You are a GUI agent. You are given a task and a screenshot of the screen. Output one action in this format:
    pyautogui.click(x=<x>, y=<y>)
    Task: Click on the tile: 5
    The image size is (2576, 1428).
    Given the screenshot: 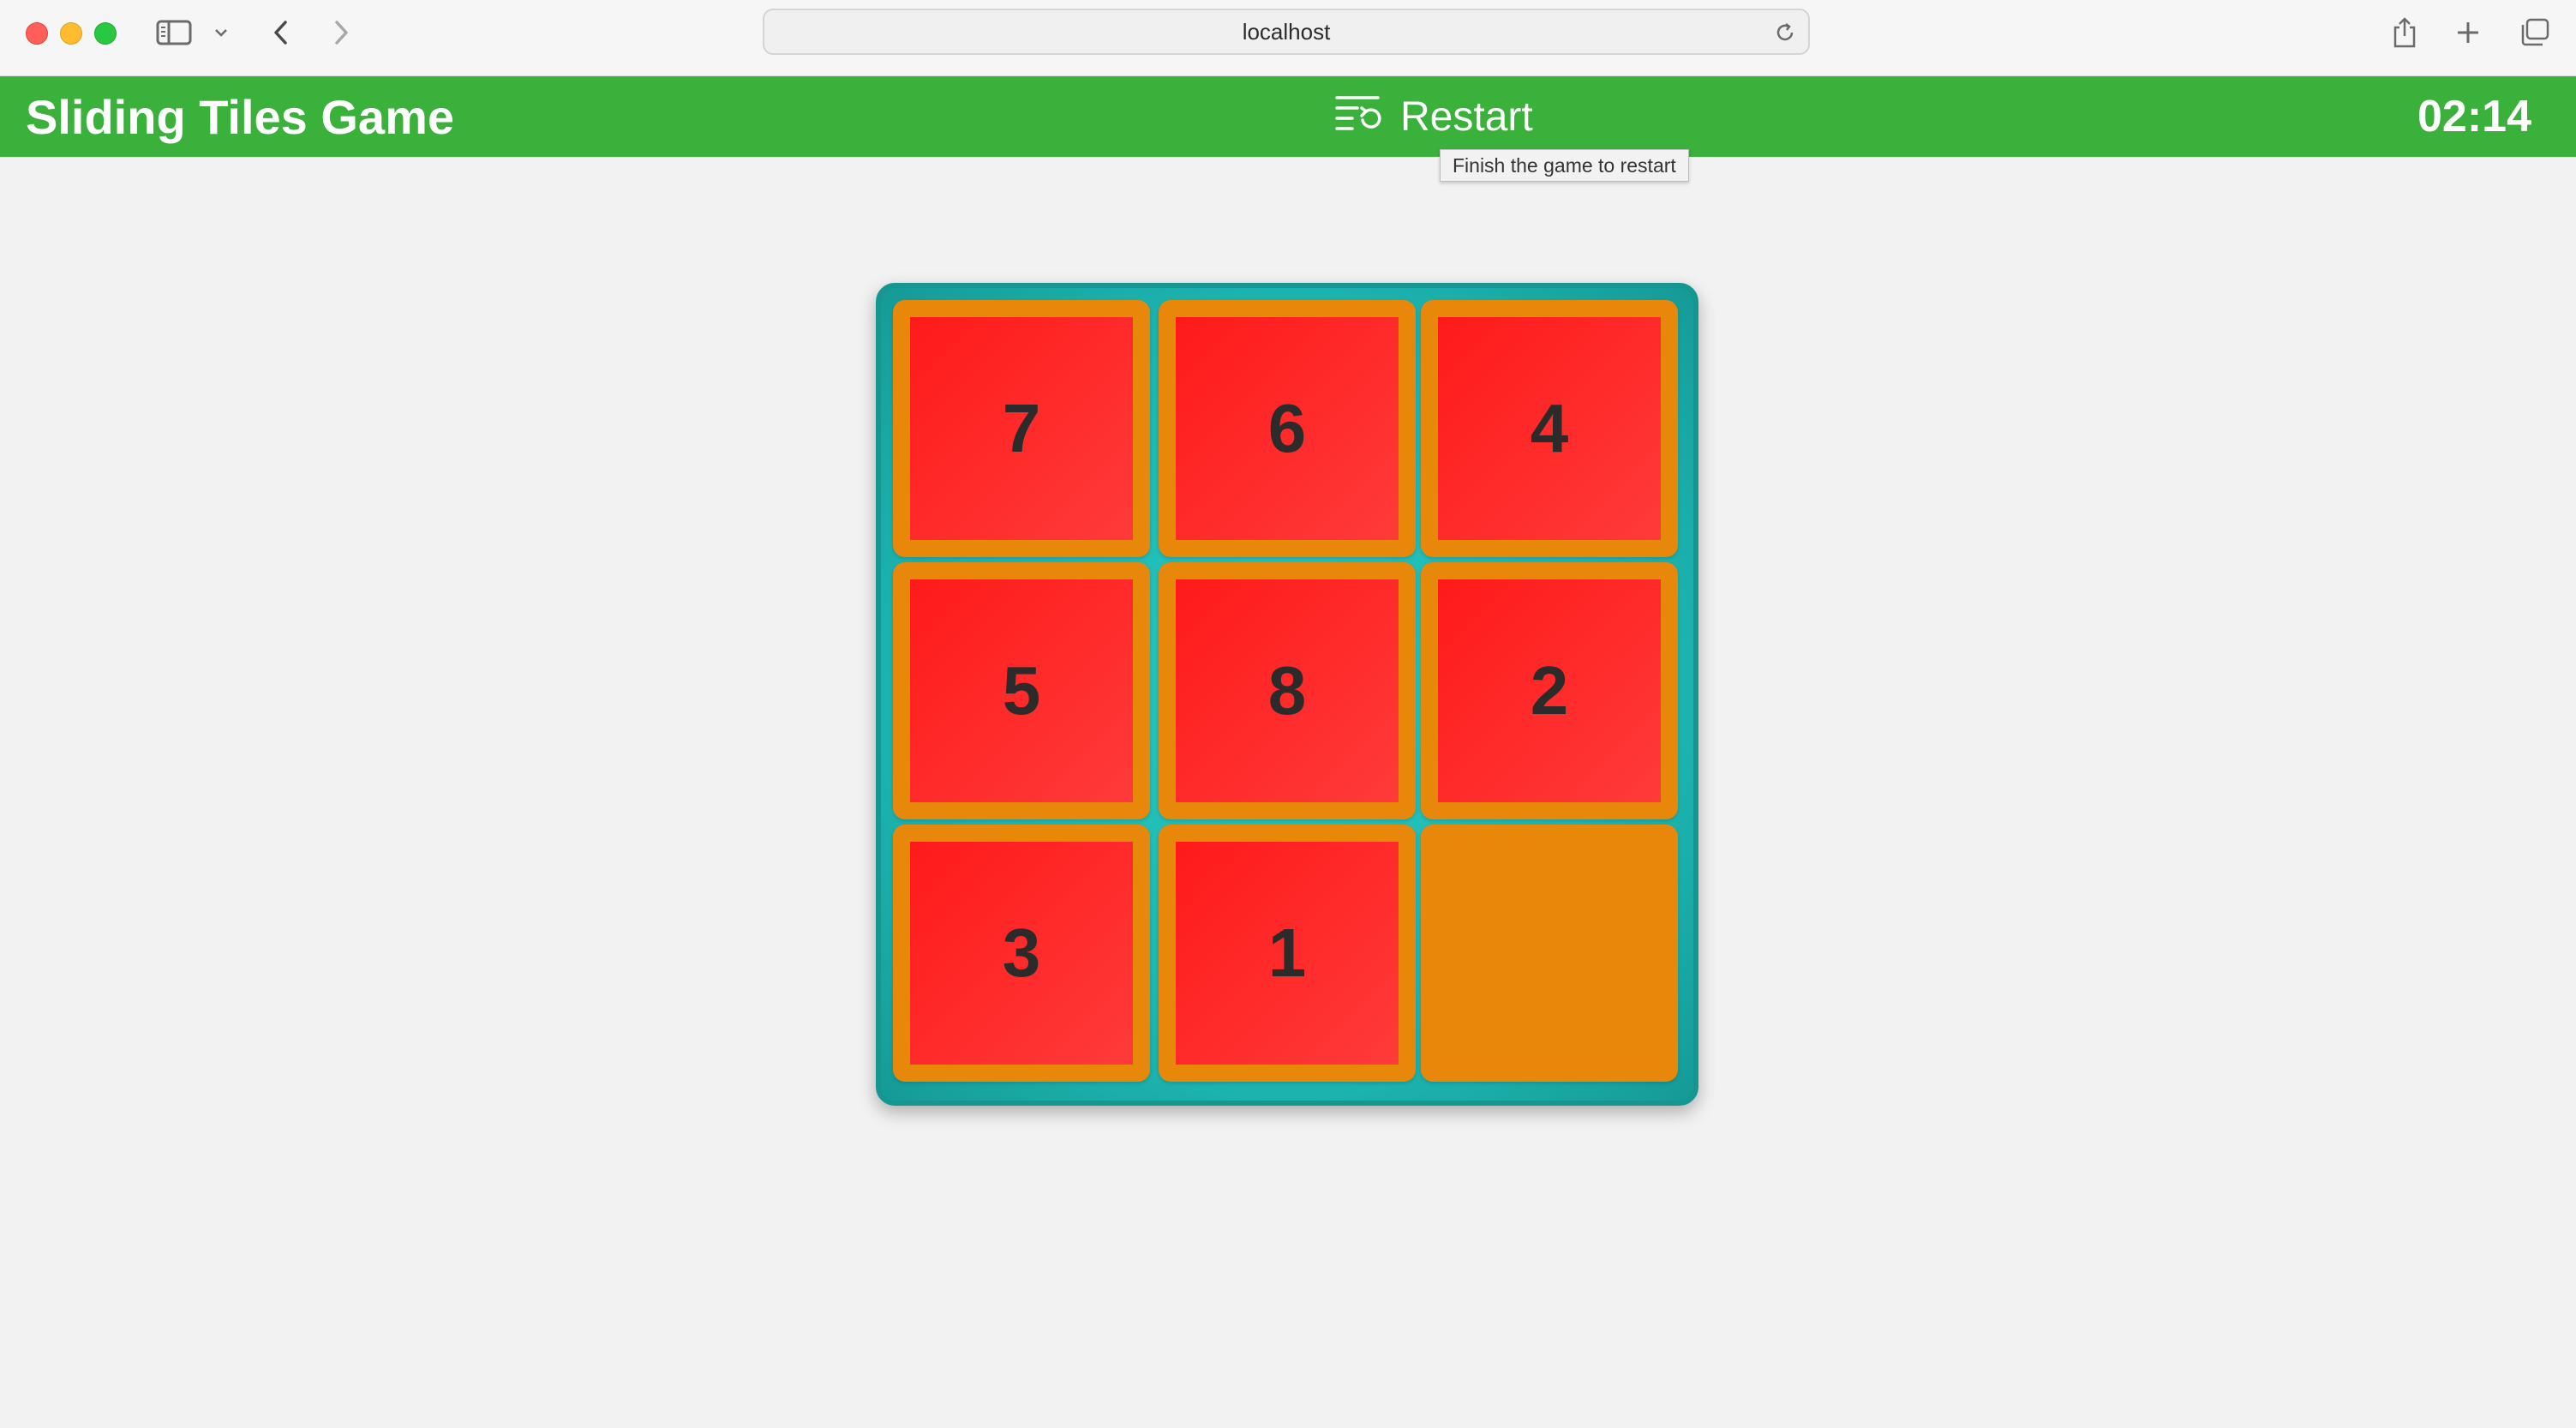 What is the action you would take?
    pyautogui.click(x=1021, y=690)
    